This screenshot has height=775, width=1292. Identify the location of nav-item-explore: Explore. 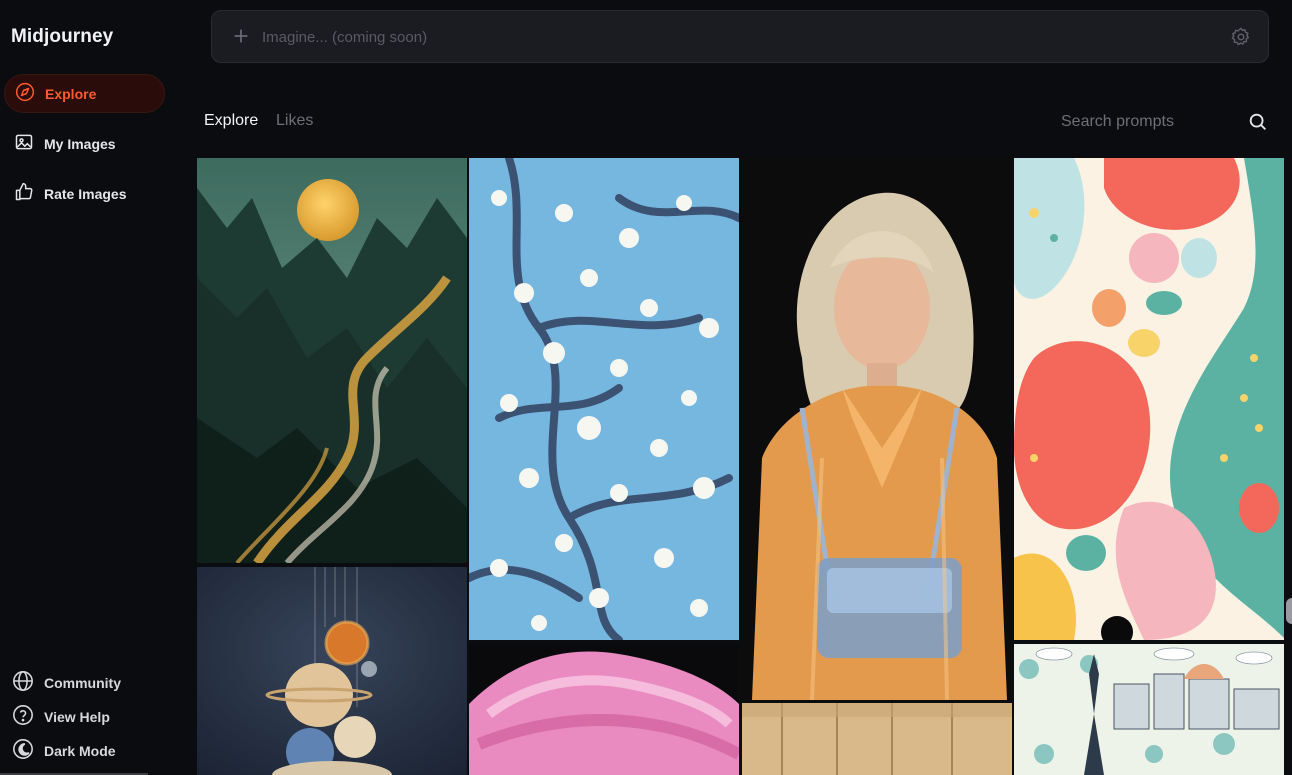
(84, 93).